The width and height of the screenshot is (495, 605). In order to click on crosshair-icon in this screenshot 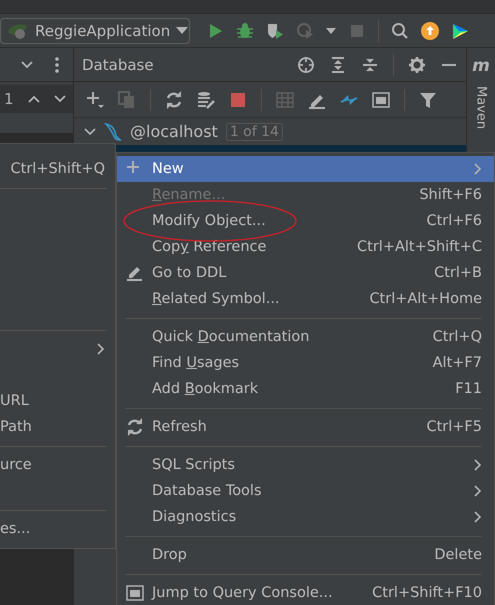, I will do `click(306, 65)`.